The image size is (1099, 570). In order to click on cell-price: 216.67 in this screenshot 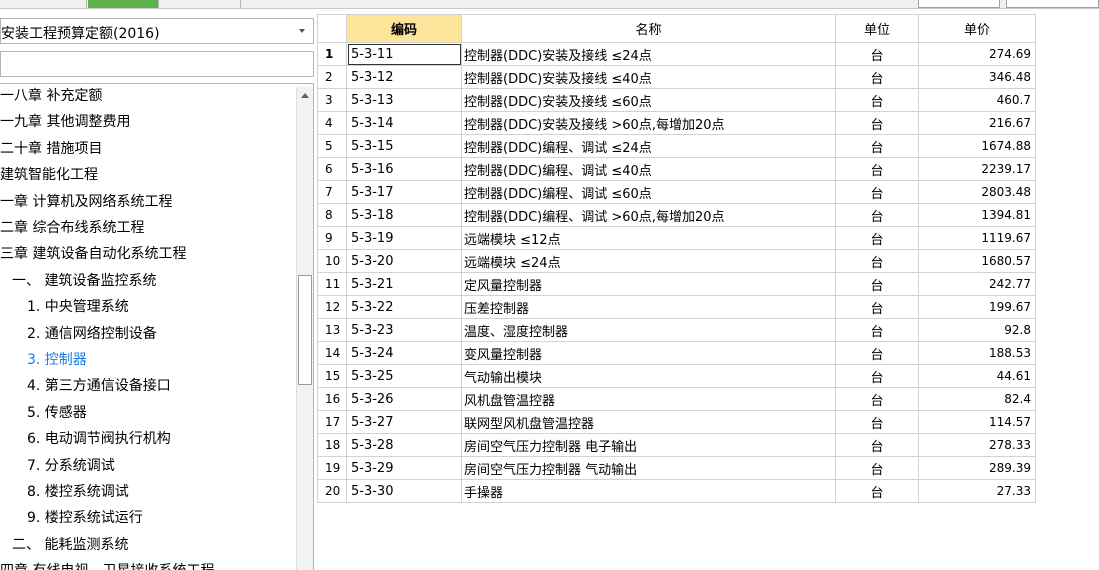, I will do `click(977, 123)`.